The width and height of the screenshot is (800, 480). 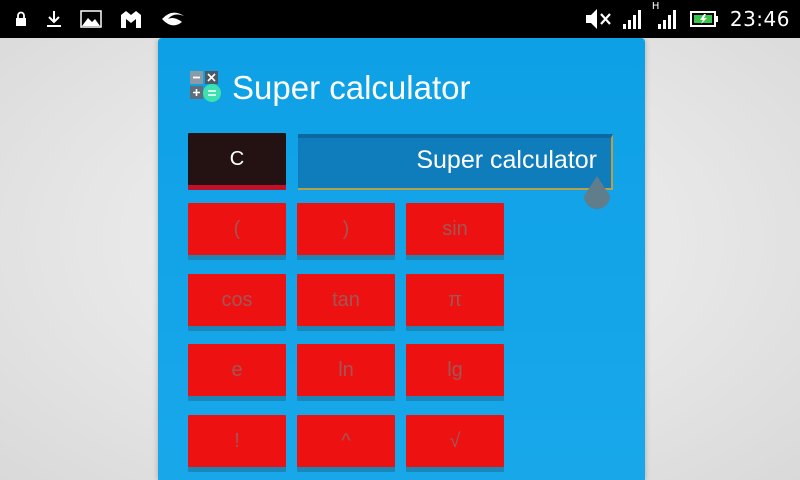 What do you see at coordinates (666, 15) in the screenshot?
I see `signal-icon: H` at bounding box center [666, 15].